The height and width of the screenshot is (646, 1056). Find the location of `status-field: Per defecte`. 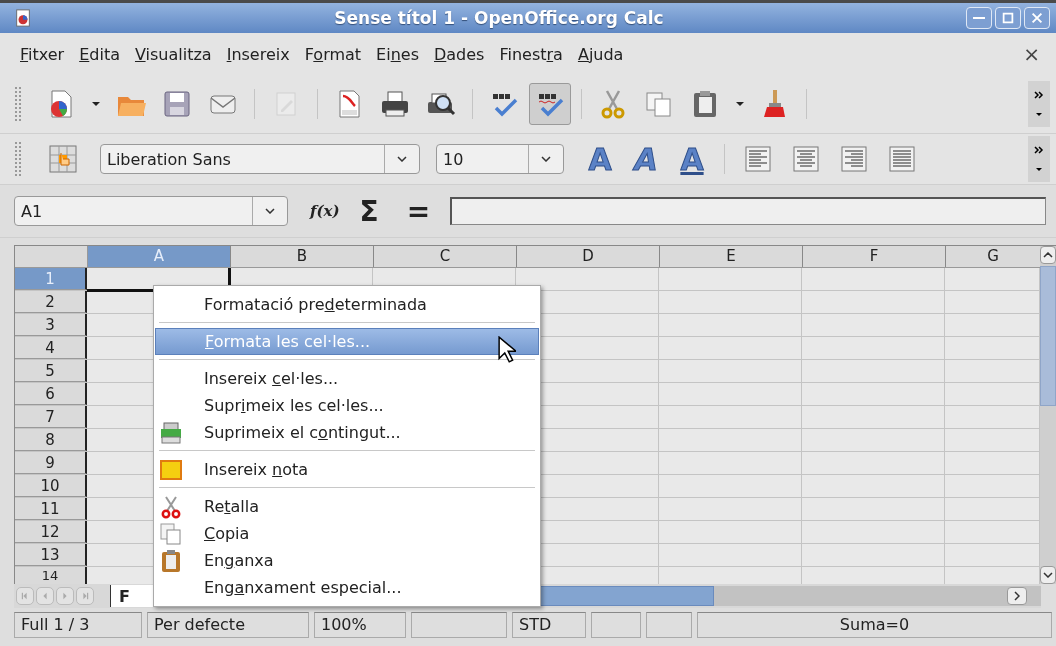

status-field: Per defecte is located at coordinates (228, 625).